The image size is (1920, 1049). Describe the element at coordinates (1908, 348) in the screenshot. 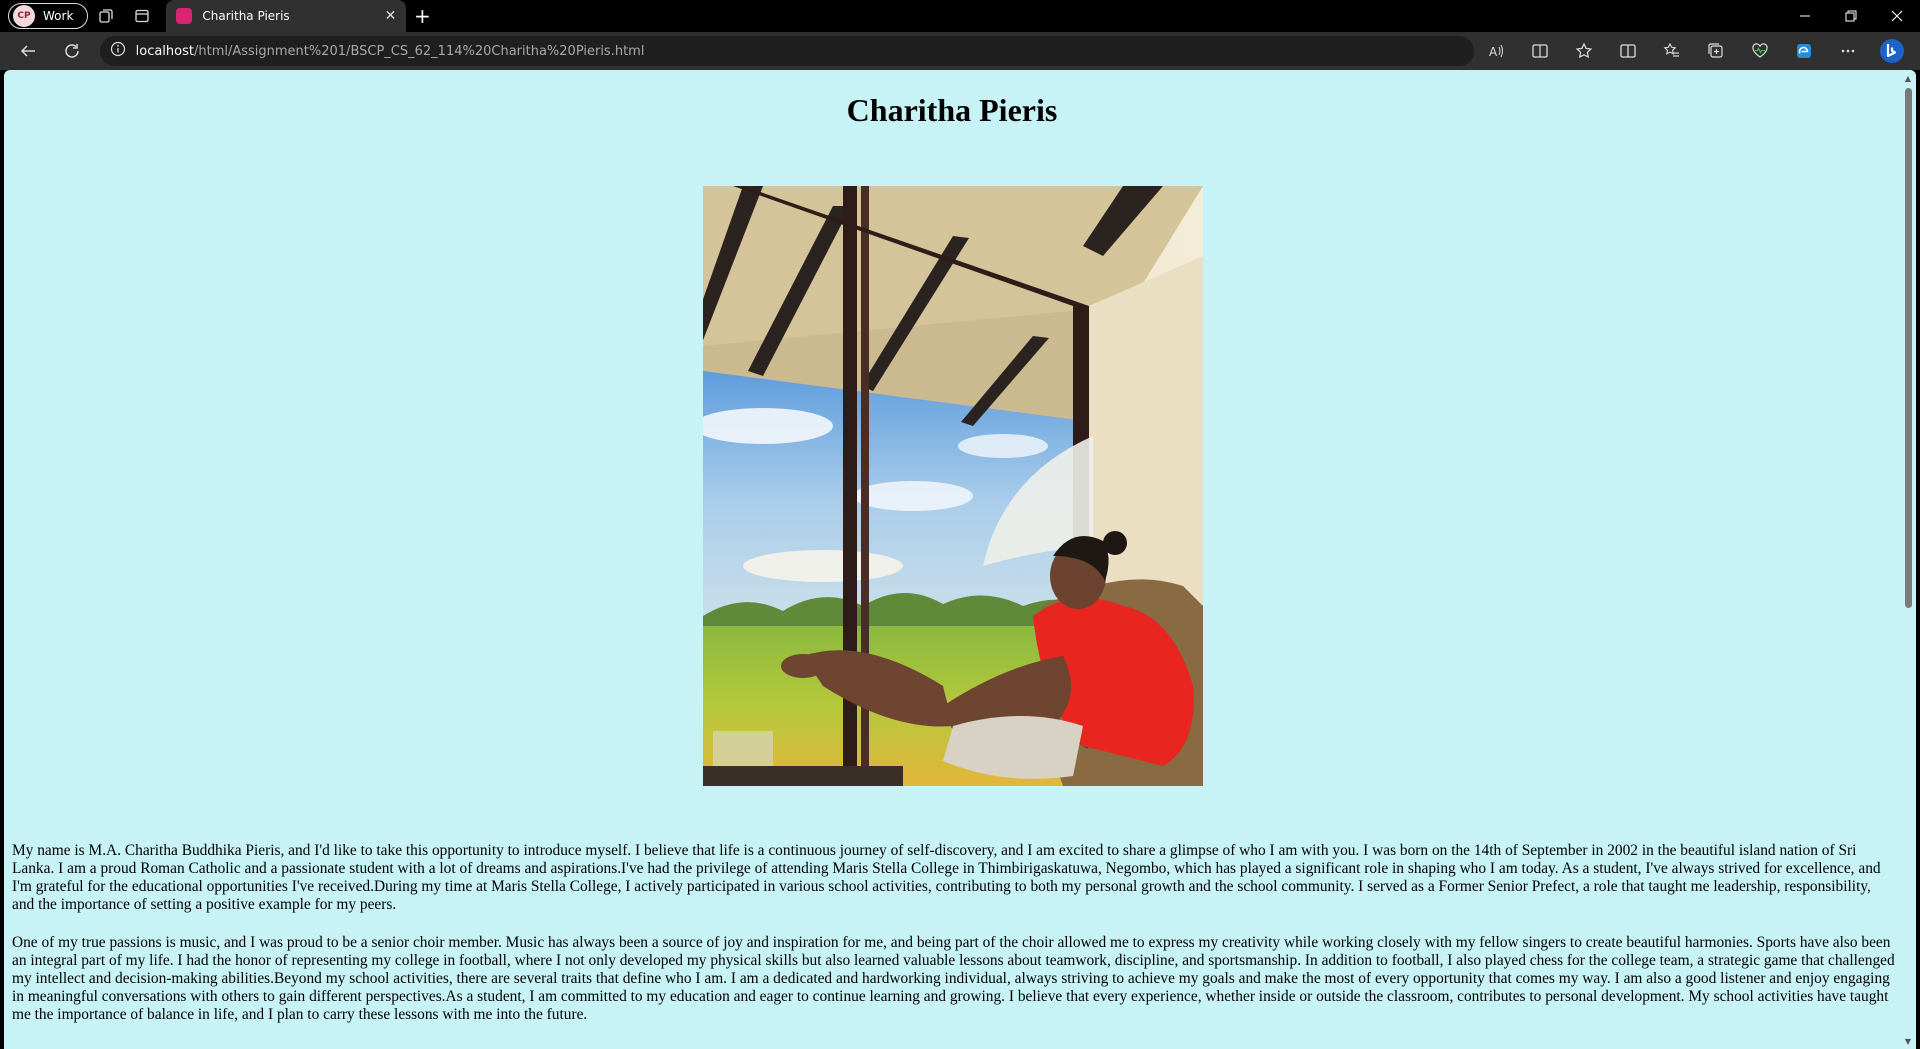

I see `scroll-thumb` at that location.